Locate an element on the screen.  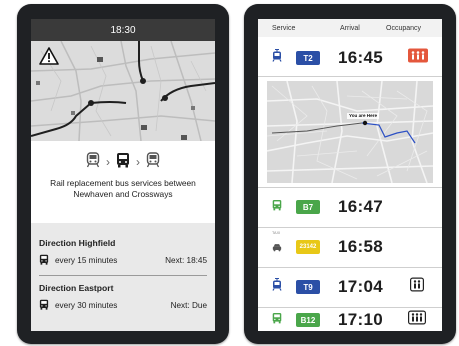
departure-row: TAXI 23142 16:58 is located at coordinates (350, 247).